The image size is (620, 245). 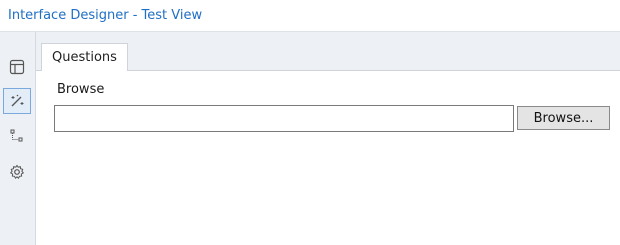 I want to click on tab-questions: Questions, so click(x=84, y=57).